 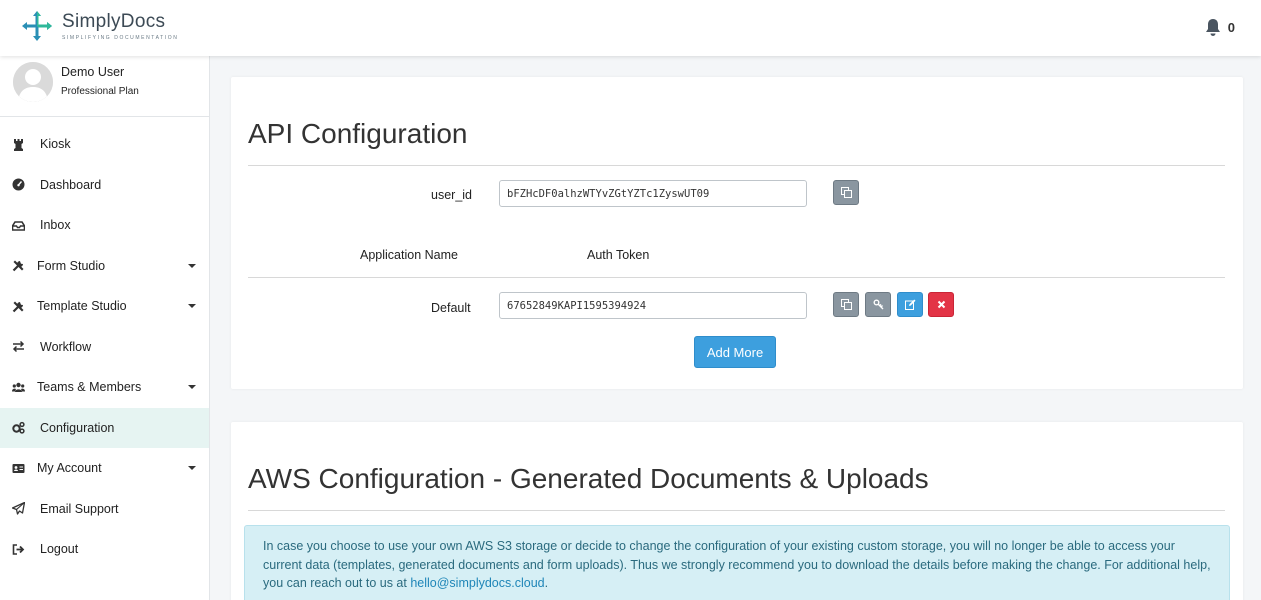 I want to click on sidebar-item-dashboard: Dashboard, so click(x=104, y=185).